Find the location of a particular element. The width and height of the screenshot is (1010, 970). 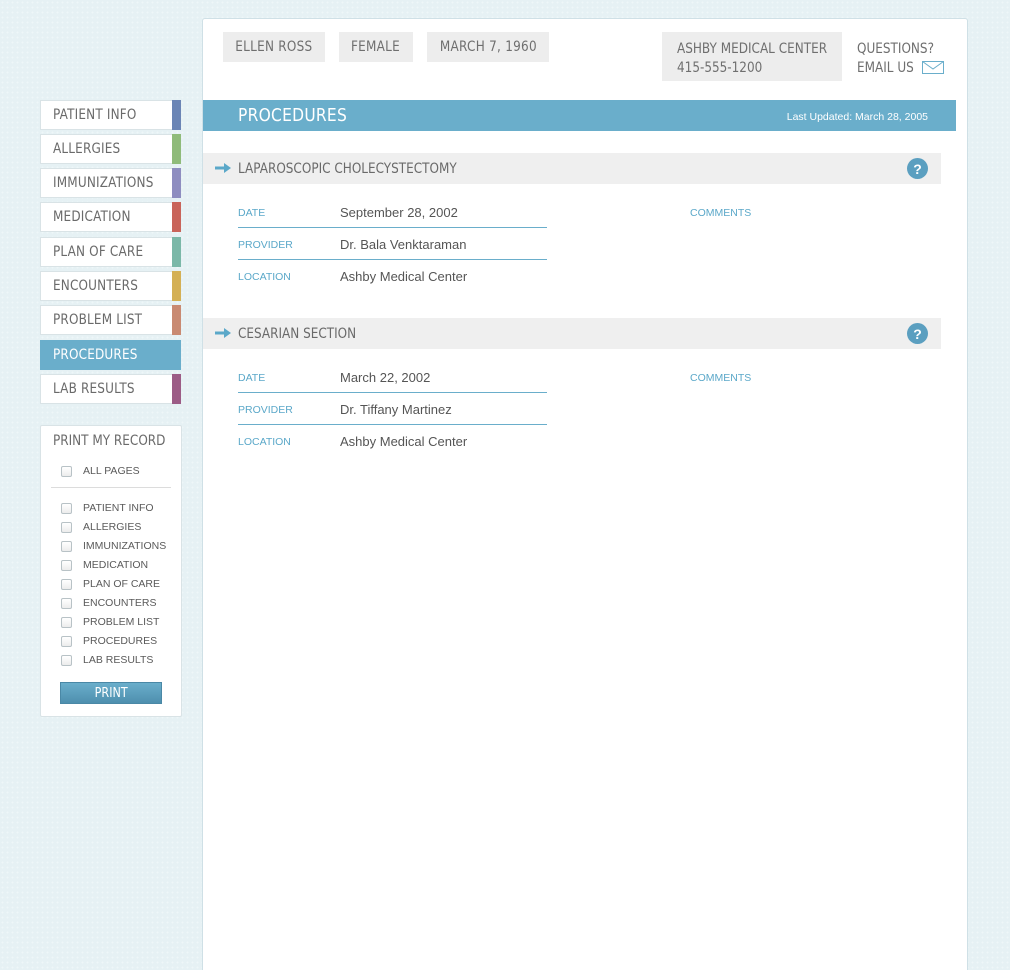

print-option-checkbox: IMMUNIZATIONS is located at coordinates (113, 546).